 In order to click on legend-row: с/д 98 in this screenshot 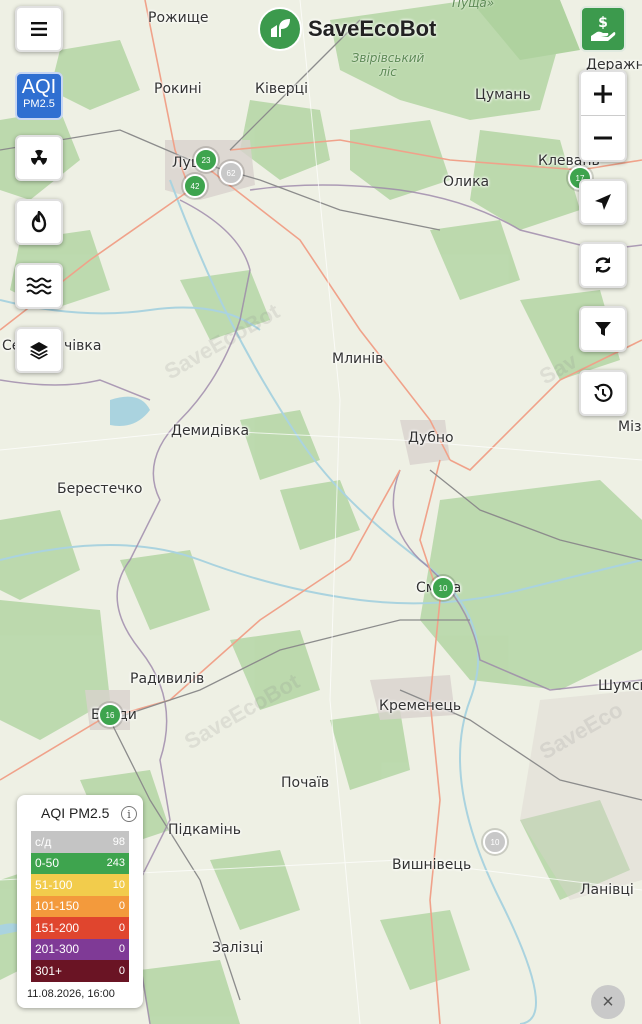, I will do `click(80, 842)`.